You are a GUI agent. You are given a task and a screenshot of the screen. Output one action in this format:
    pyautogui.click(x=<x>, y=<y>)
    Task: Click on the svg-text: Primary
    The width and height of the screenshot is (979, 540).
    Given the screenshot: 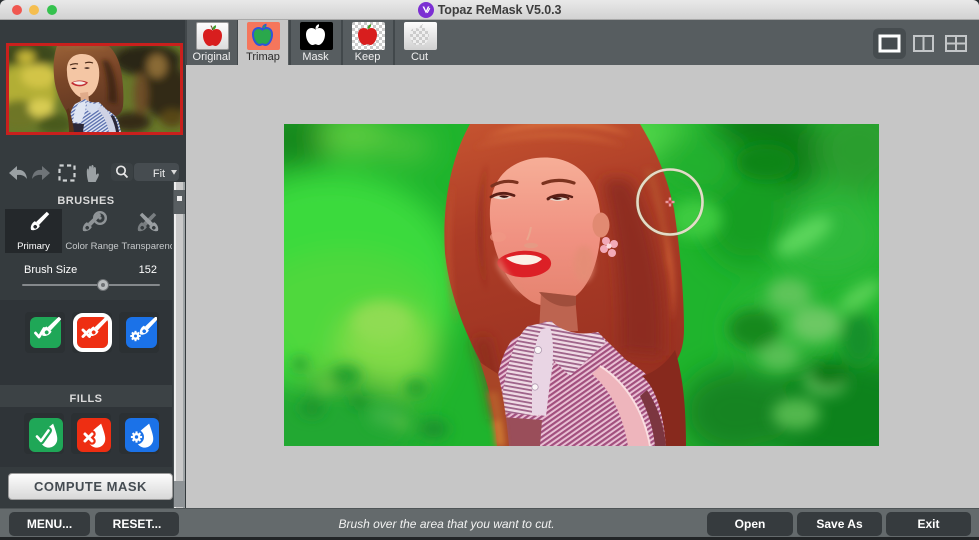 What is the action you would take?
    pyautogui.click(x=33, y=246)
    